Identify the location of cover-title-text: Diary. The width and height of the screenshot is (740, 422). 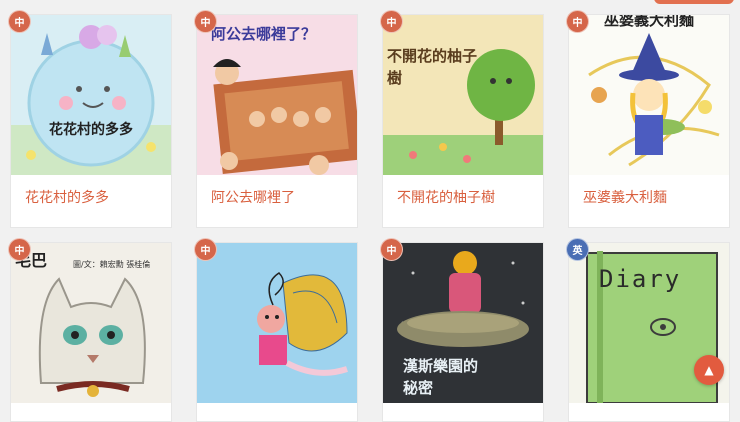
(640, 279).